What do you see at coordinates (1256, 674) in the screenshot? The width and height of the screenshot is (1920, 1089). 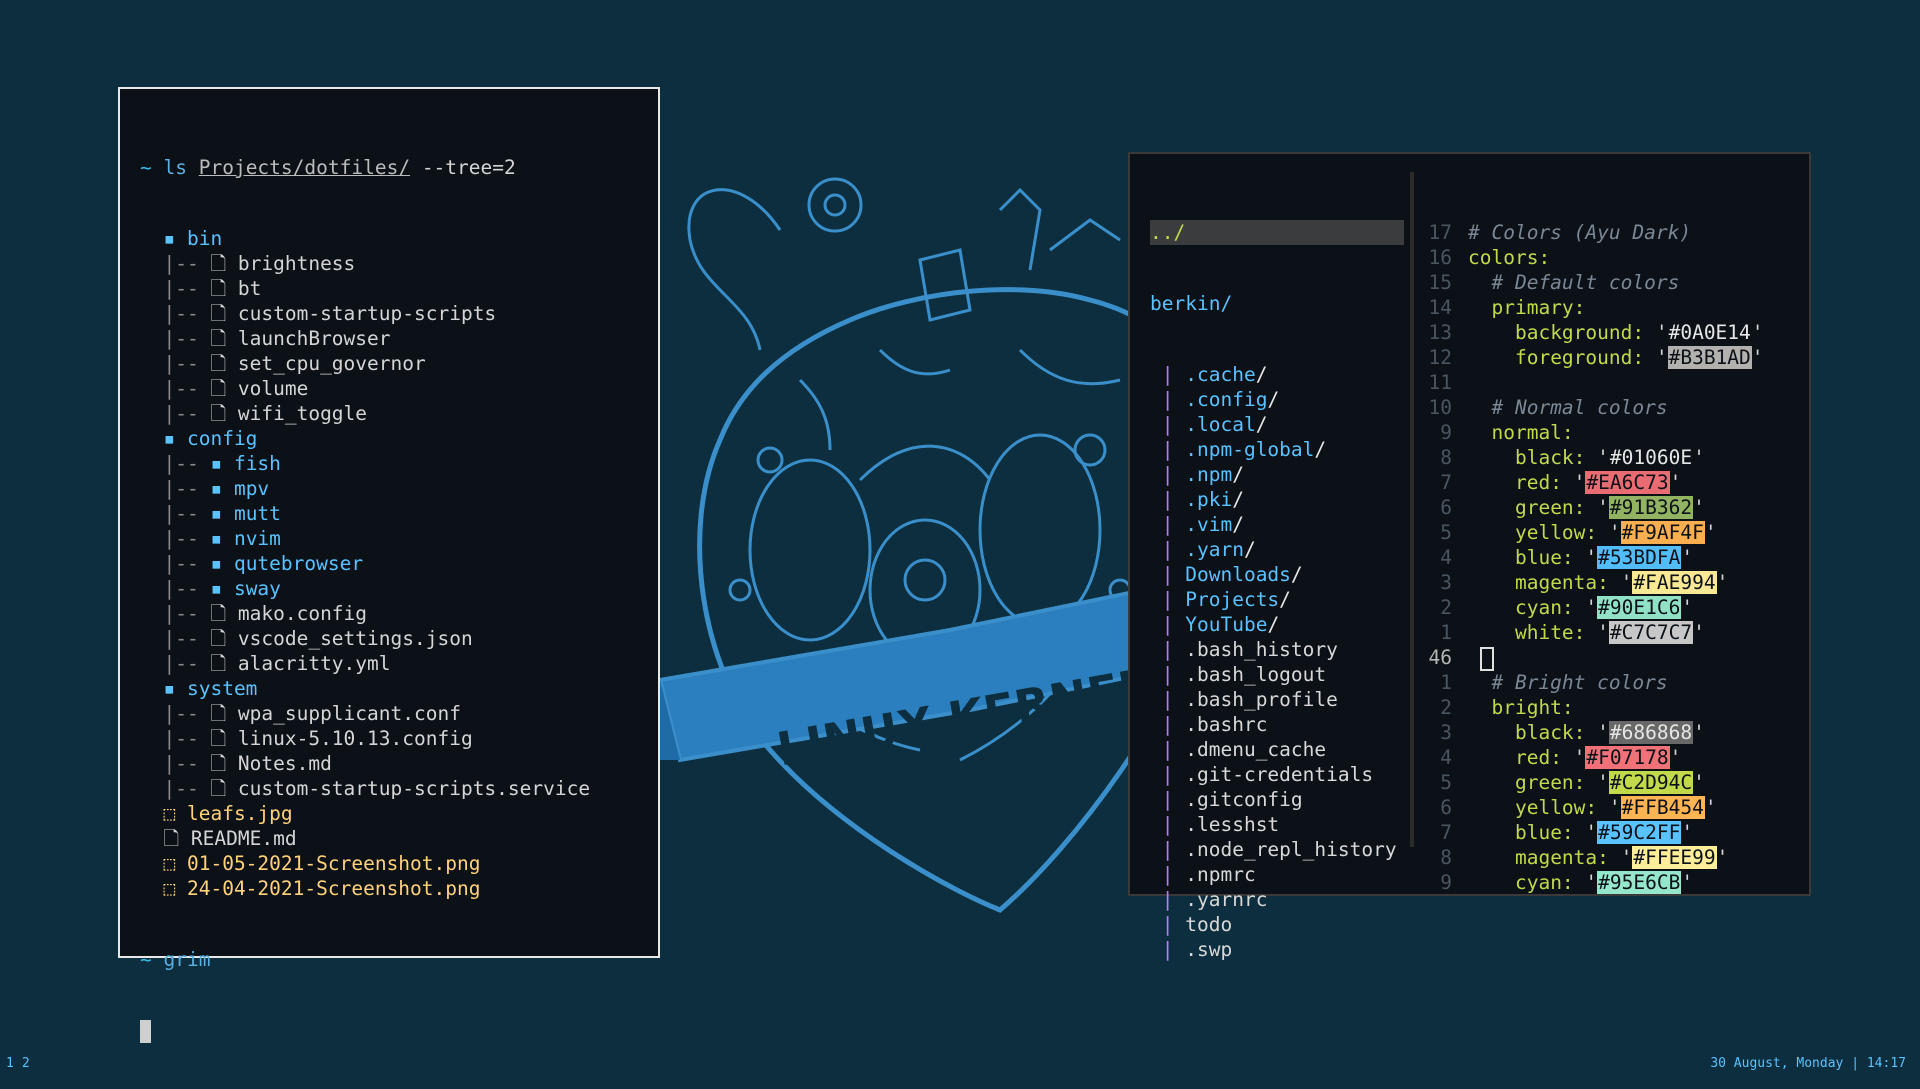 I see `item-name: .bash_logout` at bounding box center [1256, 674].